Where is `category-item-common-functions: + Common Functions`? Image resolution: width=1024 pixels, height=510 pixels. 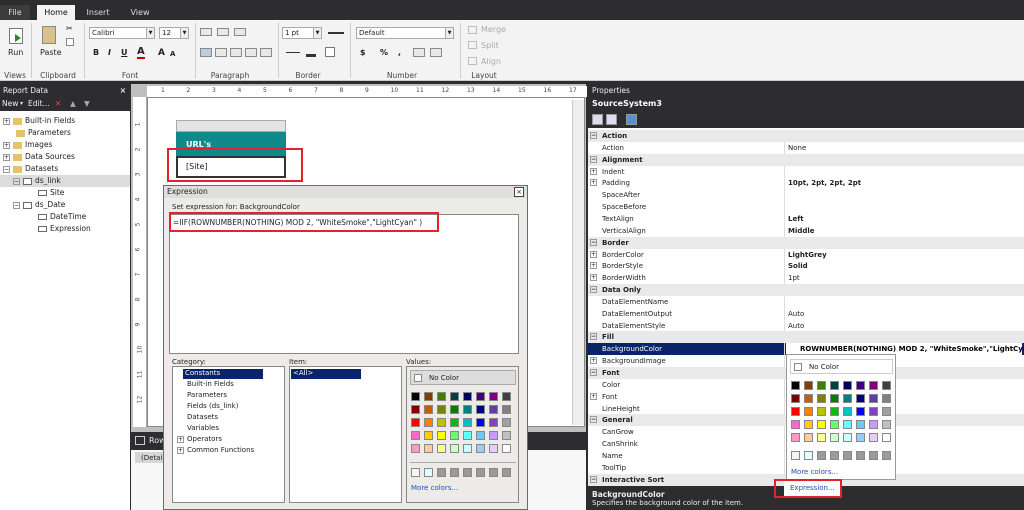
category-item-common-functions: + Common Functions is located at coordinates (215, 450).